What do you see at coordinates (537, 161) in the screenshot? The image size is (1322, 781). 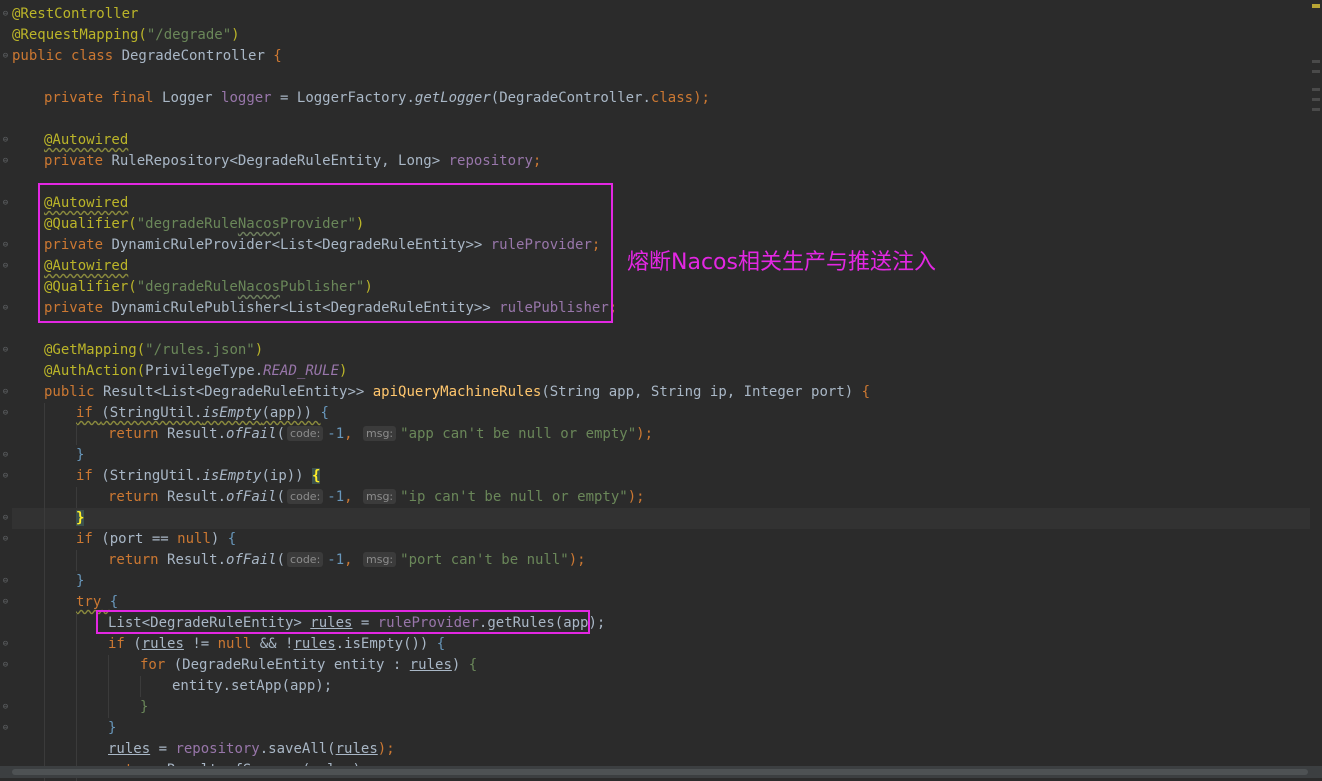 I see `code-text: ;` at bounding box center [537, 161].